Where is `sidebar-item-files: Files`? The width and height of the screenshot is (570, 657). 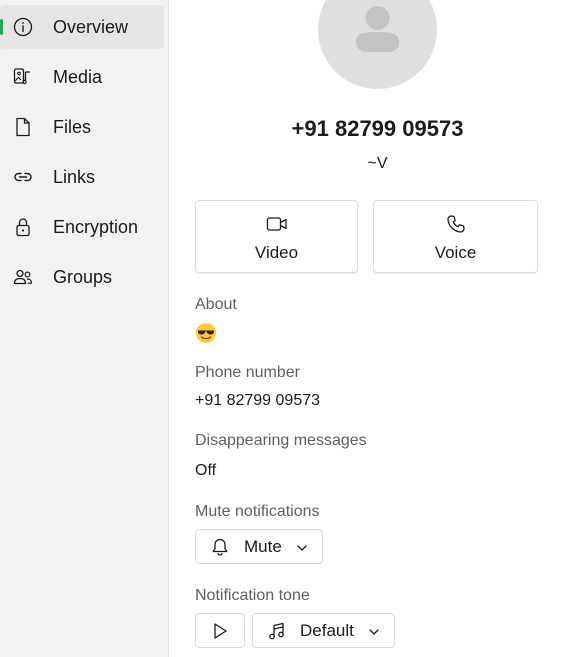 sidebar-item-files: Files is located at coordinates (82, 127).